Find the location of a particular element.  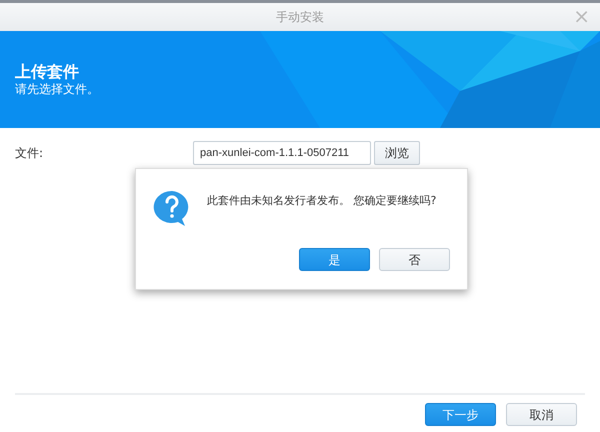

dialog-message: 此套件由未知名发行者发布。 您确定要继续吗? is located at coordinates (321, 201).